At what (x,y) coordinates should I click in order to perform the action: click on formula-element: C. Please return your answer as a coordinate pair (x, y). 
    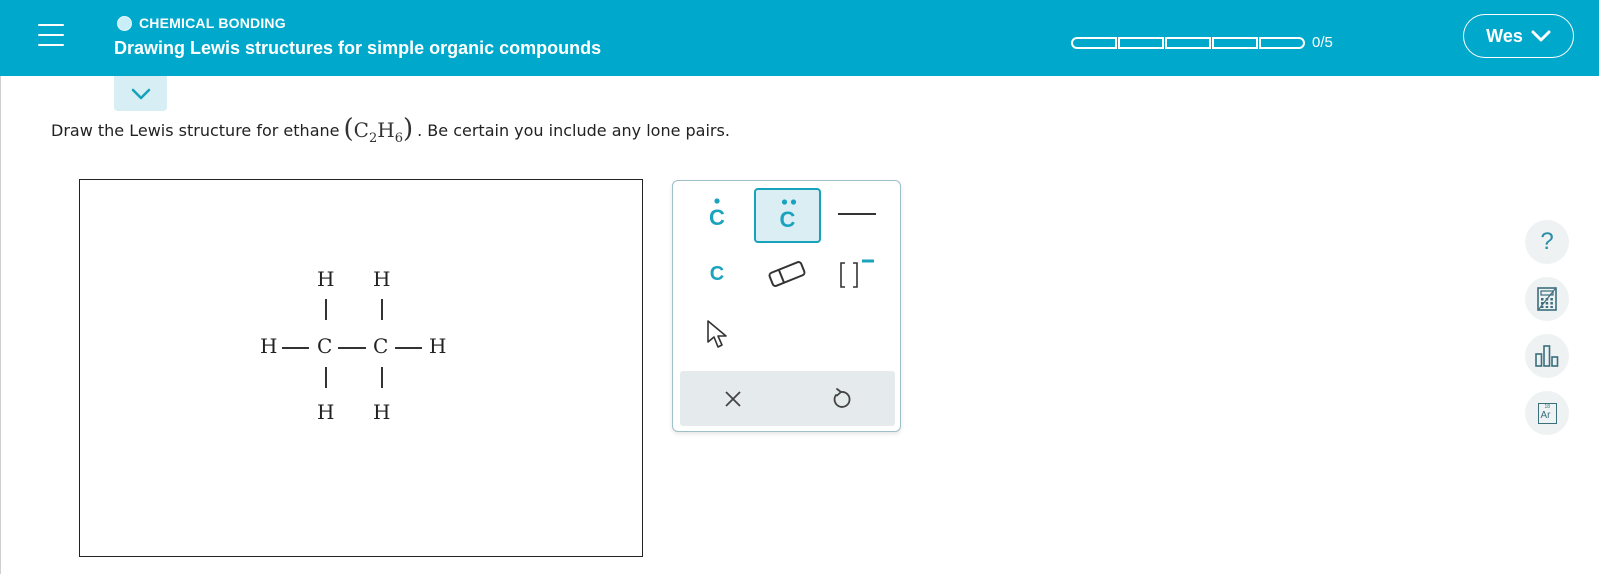
    Looking at the image, I should click on (361, 130).